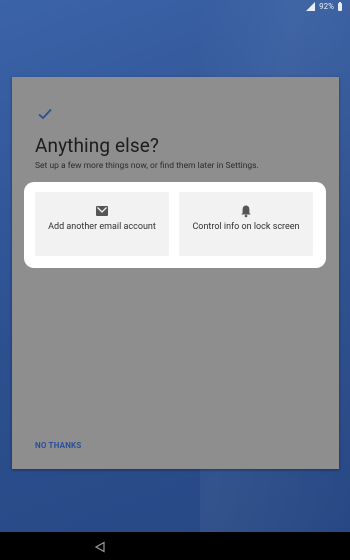 This screenshot has width=350, height=560. I want to click on bell-icon, so click(246, 211).